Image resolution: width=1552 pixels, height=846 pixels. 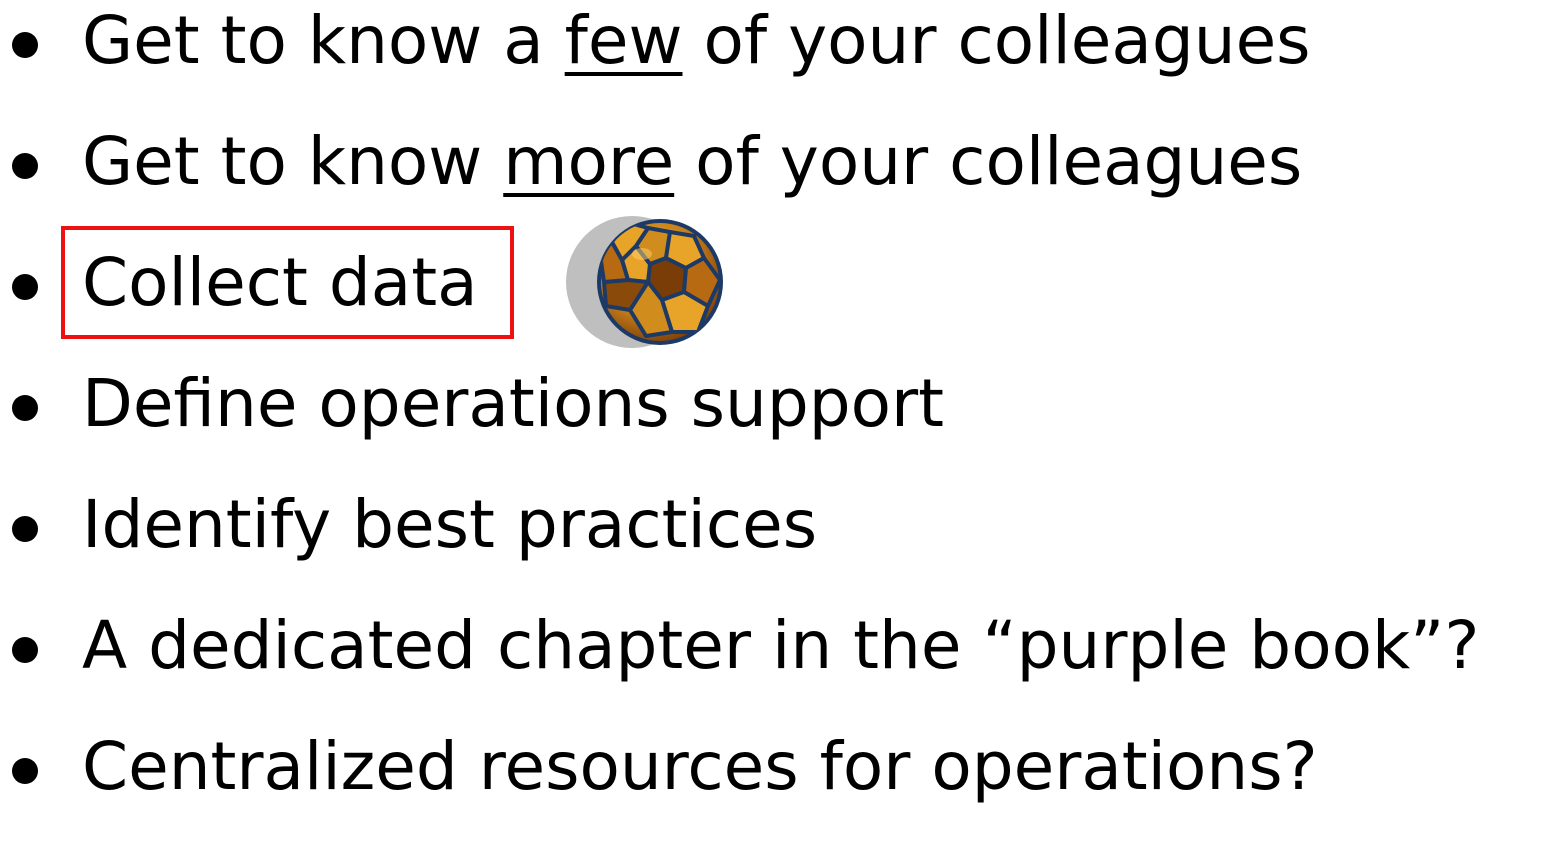 I want to click on list-item: Define operations support, so click(x=776, y=423).